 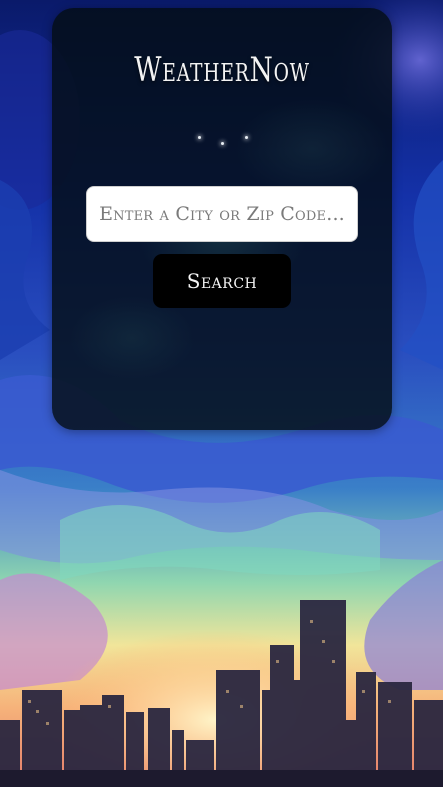 What do you see at coordinates (225, 143) in the screenshot?
I see `sparkle-dots-icon` at bounding box center [225, 143].